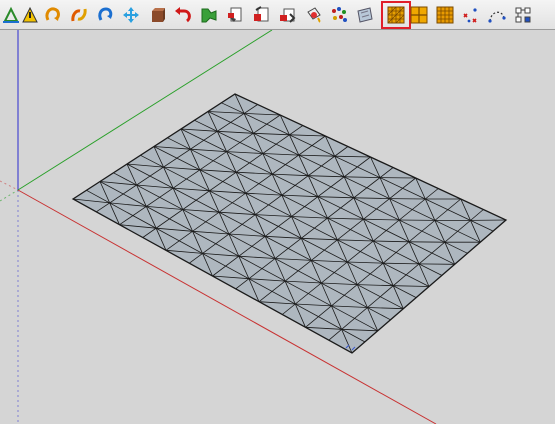 This screenshot has width=555, height=424. I want to click on curl-2-tool-button, so click(79, 15).